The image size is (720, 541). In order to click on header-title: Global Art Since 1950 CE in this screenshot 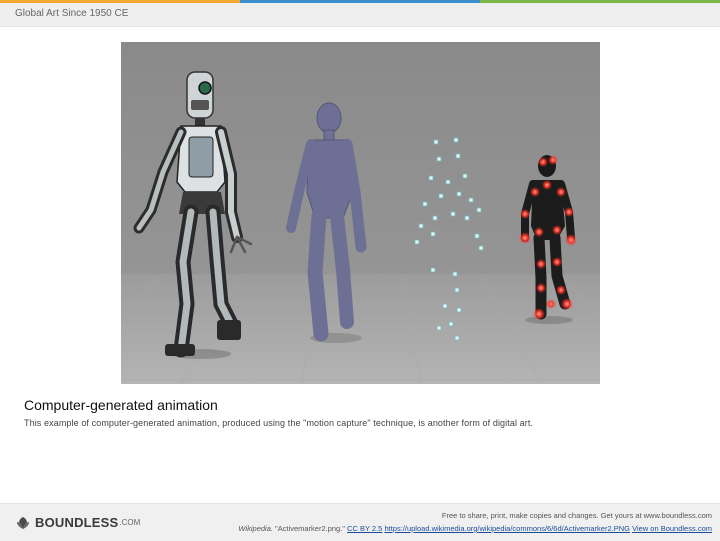, I will do `click(72, 13)`.